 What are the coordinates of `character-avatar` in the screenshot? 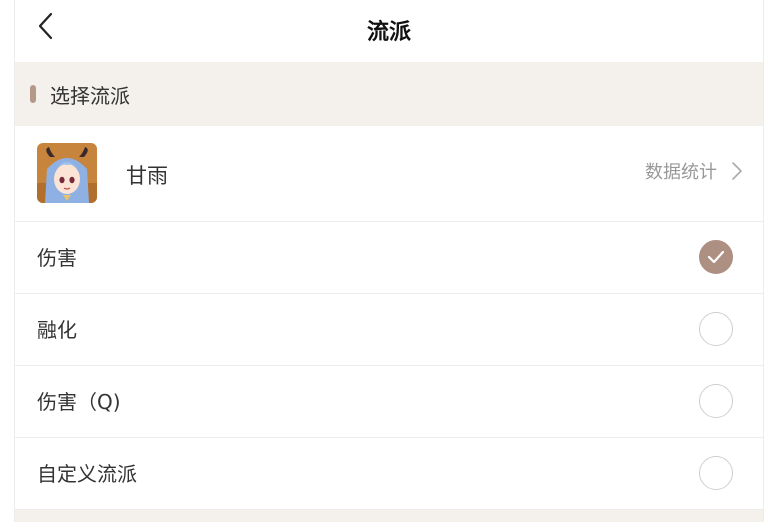 It's located at (67, 173).